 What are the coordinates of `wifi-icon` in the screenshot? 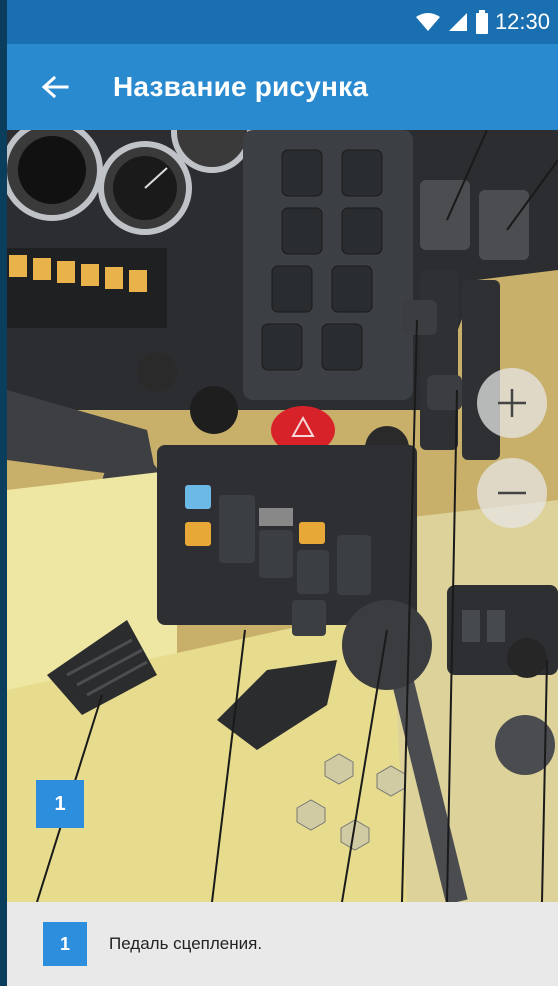 It's located at (427, 22).